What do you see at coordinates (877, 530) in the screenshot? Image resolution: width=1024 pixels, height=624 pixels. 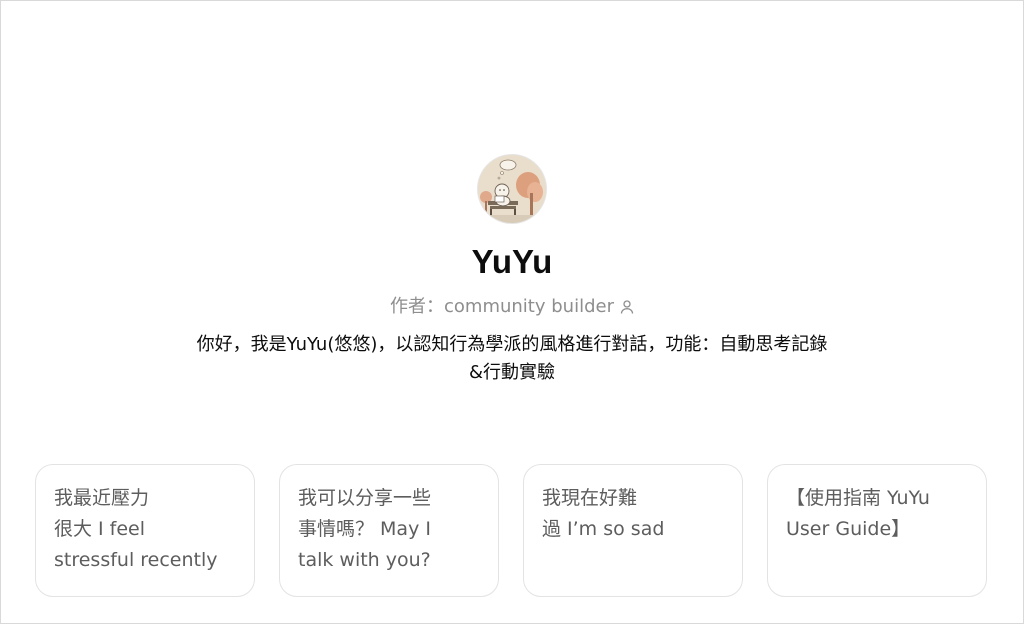 I see `starter-card: 【使用指南 YuYu User Guide】` at bounding box center [877, 530].